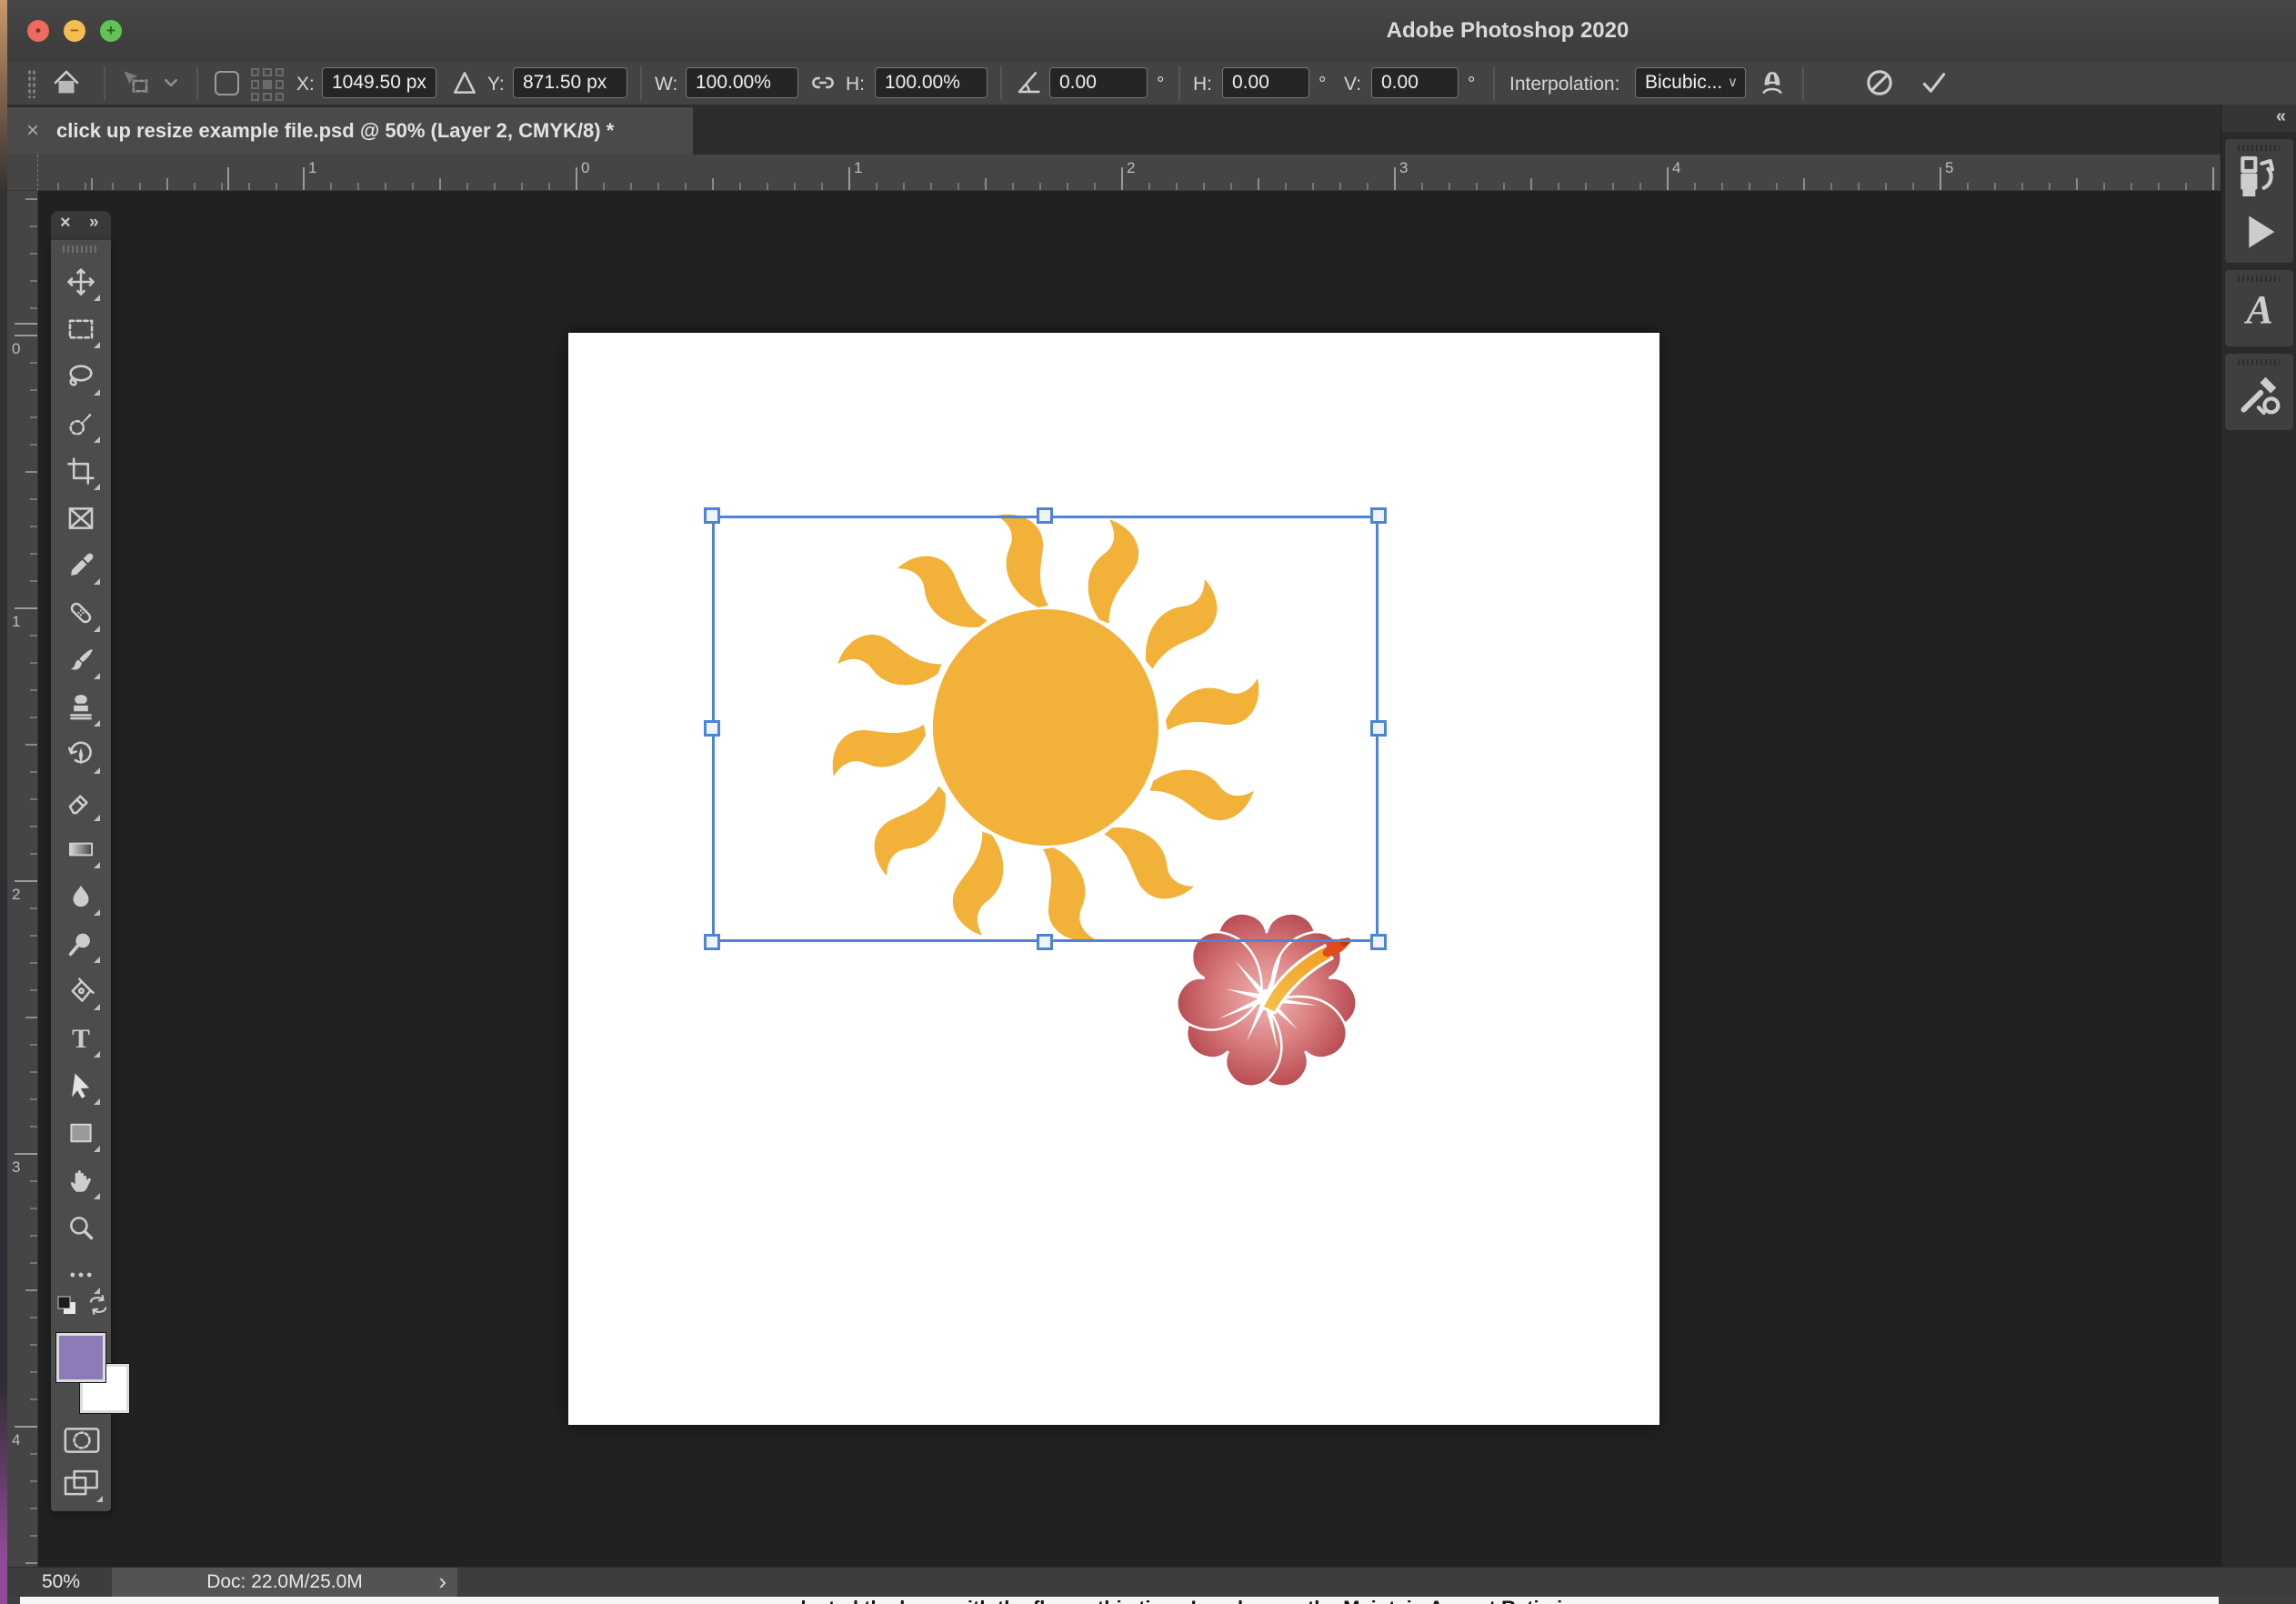 The height and width of the screenshot is (1604, 2296). I want to click on v-skew-field: 0.00, so click(1415, 82).